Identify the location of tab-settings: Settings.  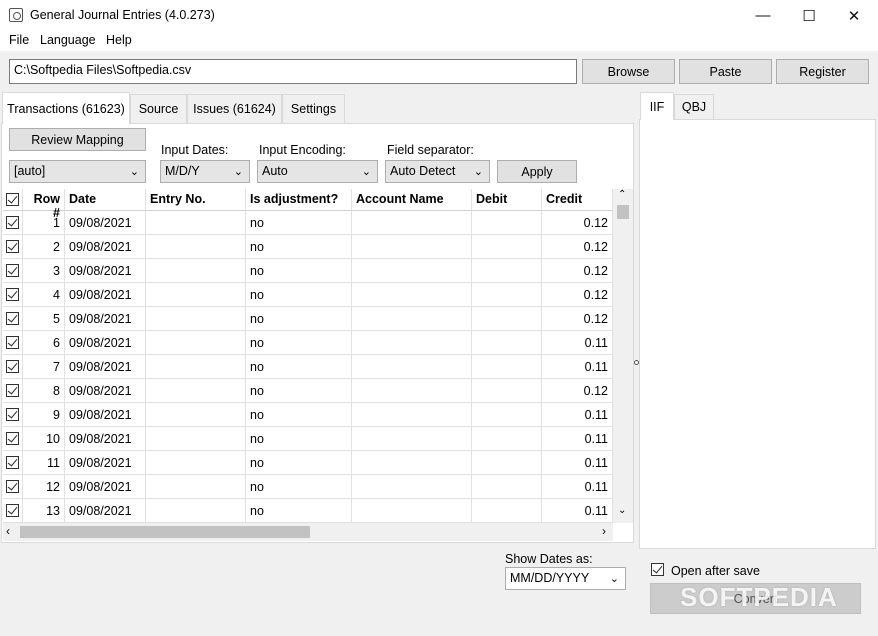
(313, 108).